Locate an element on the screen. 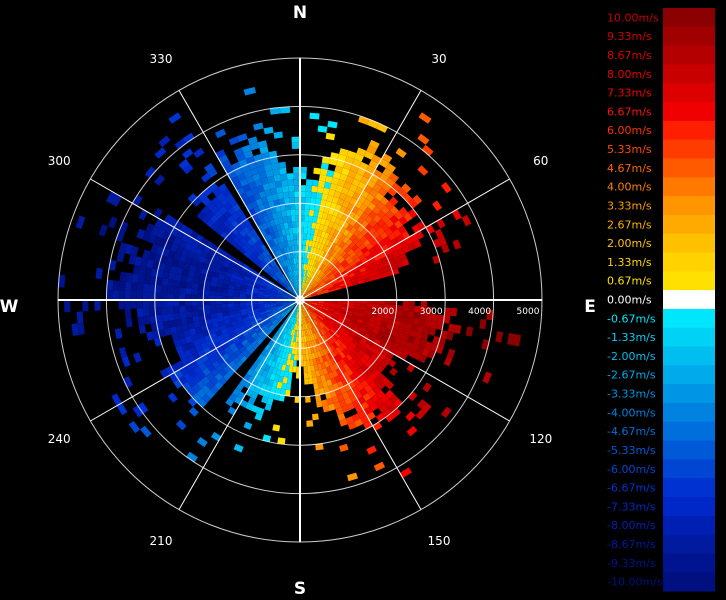 The width and height of the screenshot is (726, 600). colorbar-label: 6.67m/s is located at coordinates (629, 111).